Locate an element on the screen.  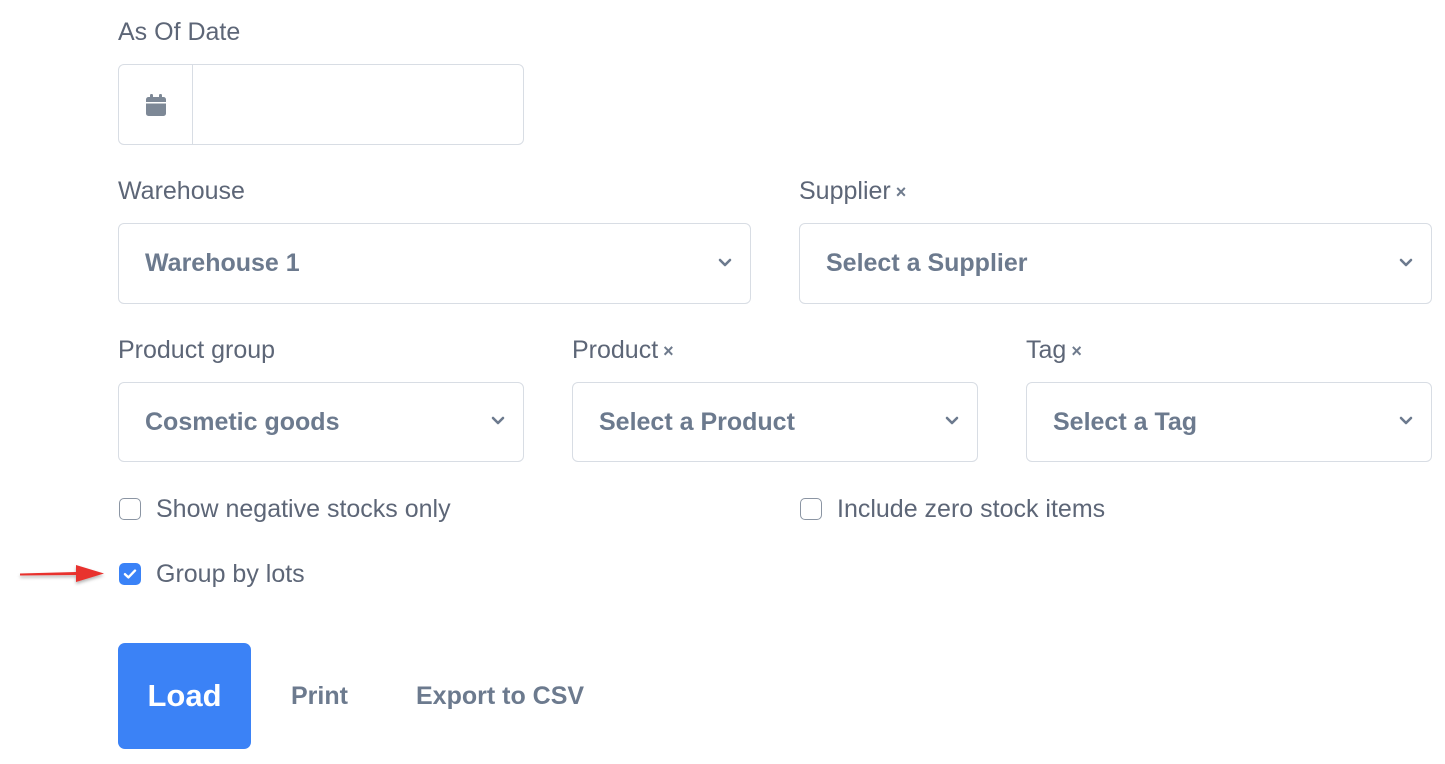
product-group-select: Cosmetic goods is located at coordinates (321, 422).